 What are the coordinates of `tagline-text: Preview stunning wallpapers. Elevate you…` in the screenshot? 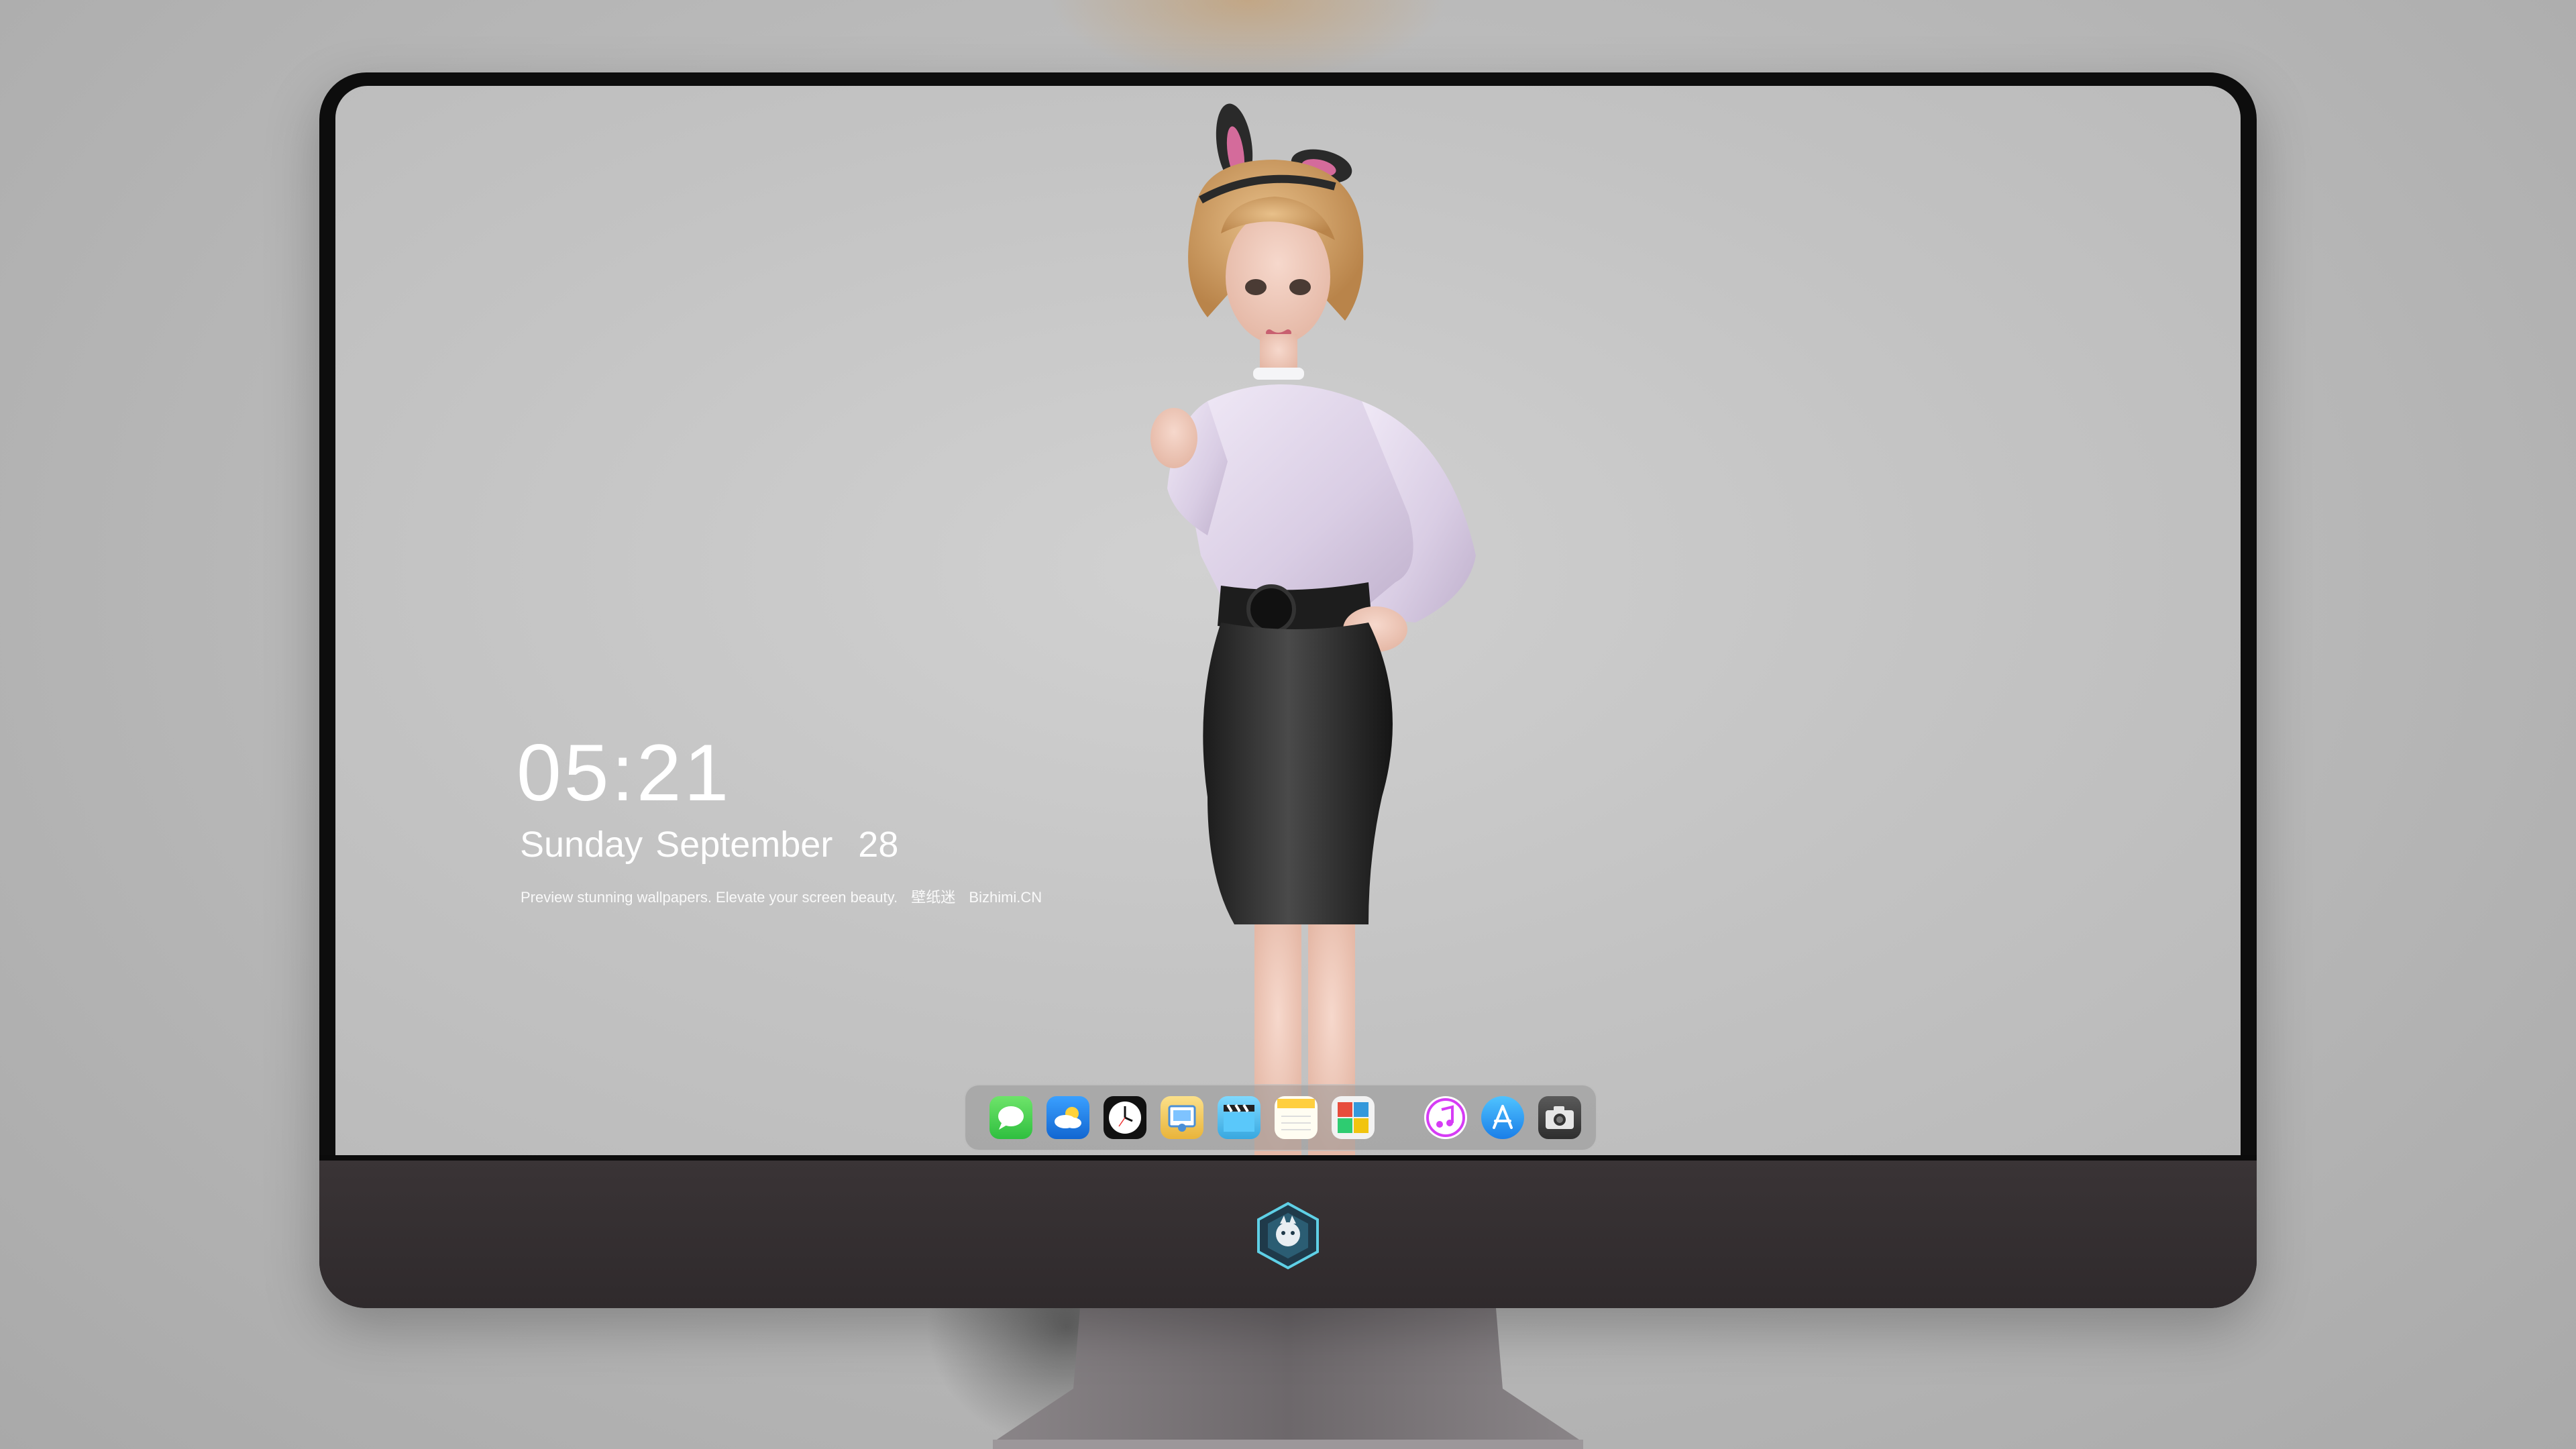 It's located at (709, 897).